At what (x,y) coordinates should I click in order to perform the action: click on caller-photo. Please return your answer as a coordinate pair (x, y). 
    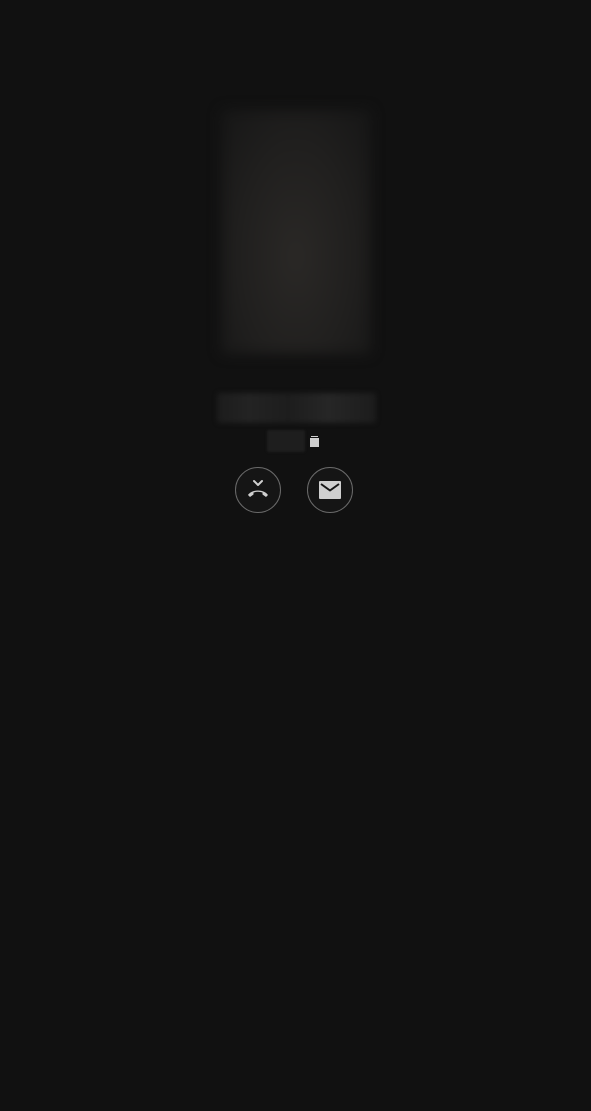
    Looking at the image, I should click on (296, 232).